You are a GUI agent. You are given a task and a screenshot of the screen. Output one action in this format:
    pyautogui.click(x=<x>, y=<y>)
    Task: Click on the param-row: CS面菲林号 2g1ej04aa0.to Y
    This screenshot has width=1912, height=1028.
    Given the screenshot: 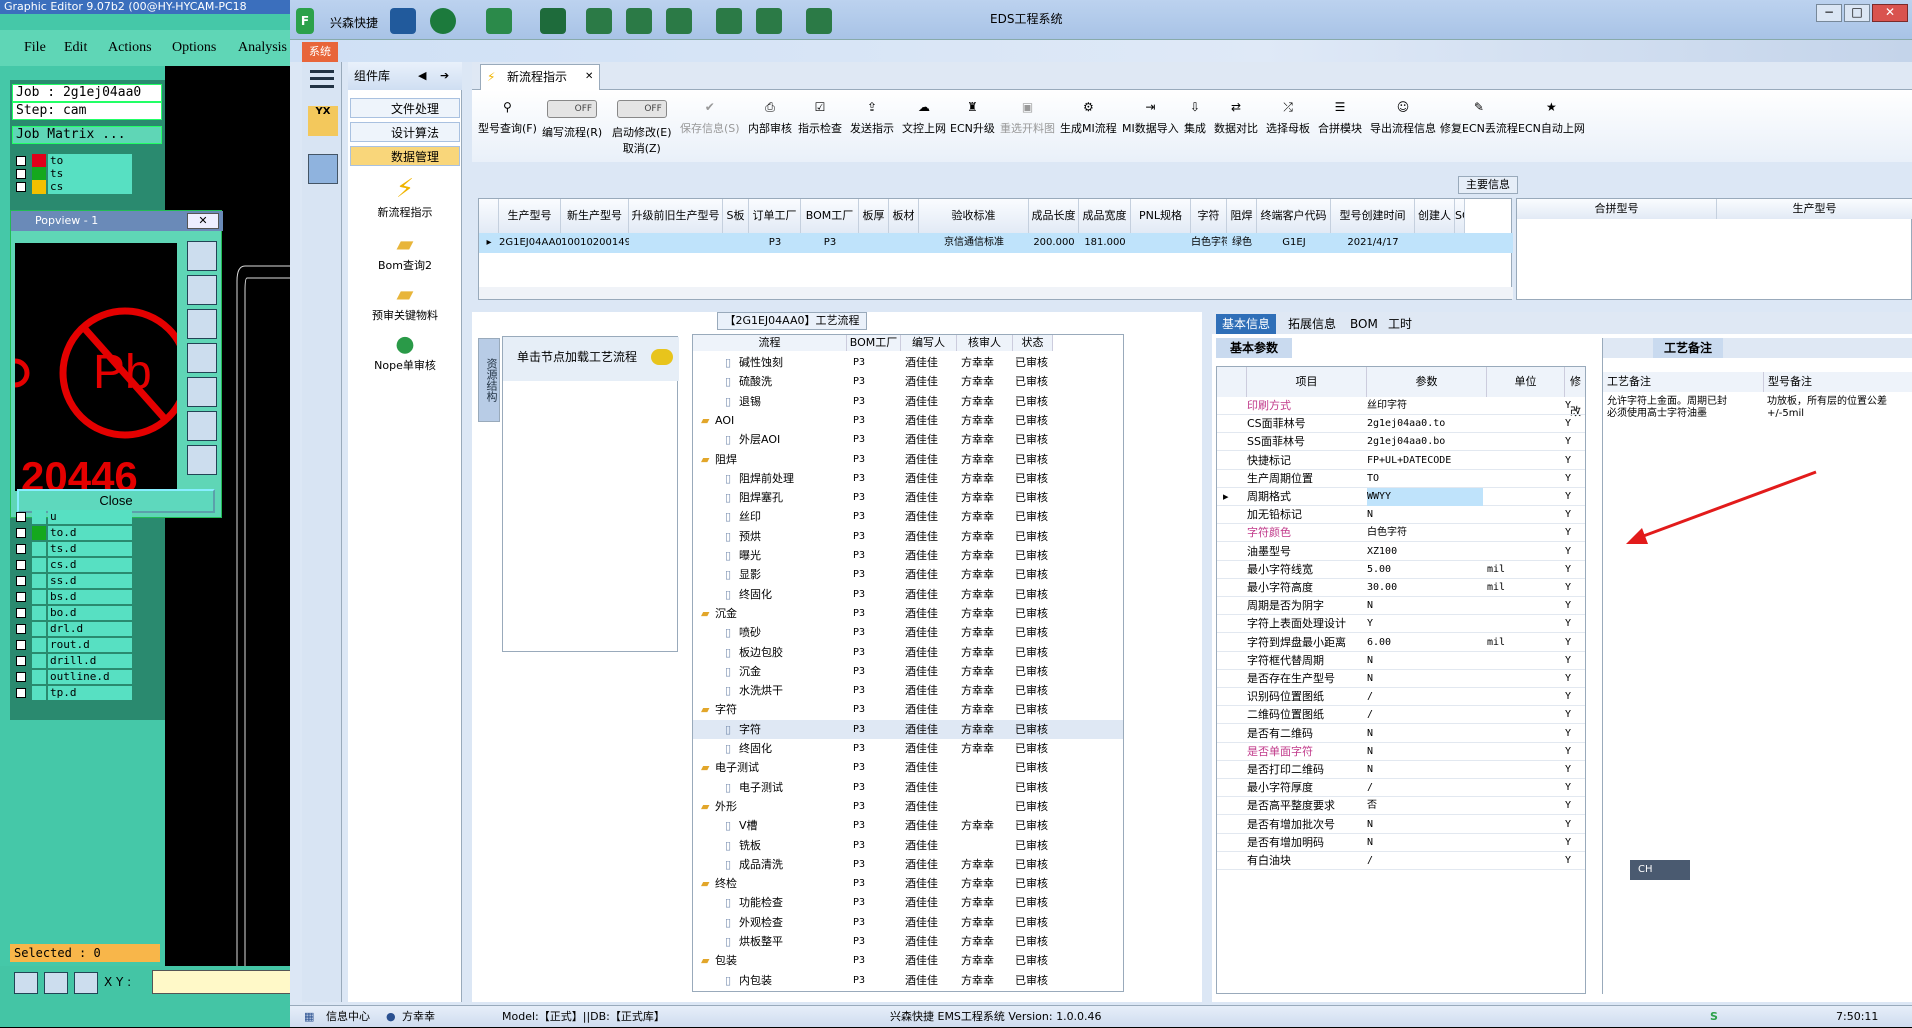 What is the action you would take?
    pyautogui.click(x=1401, y=424)
    